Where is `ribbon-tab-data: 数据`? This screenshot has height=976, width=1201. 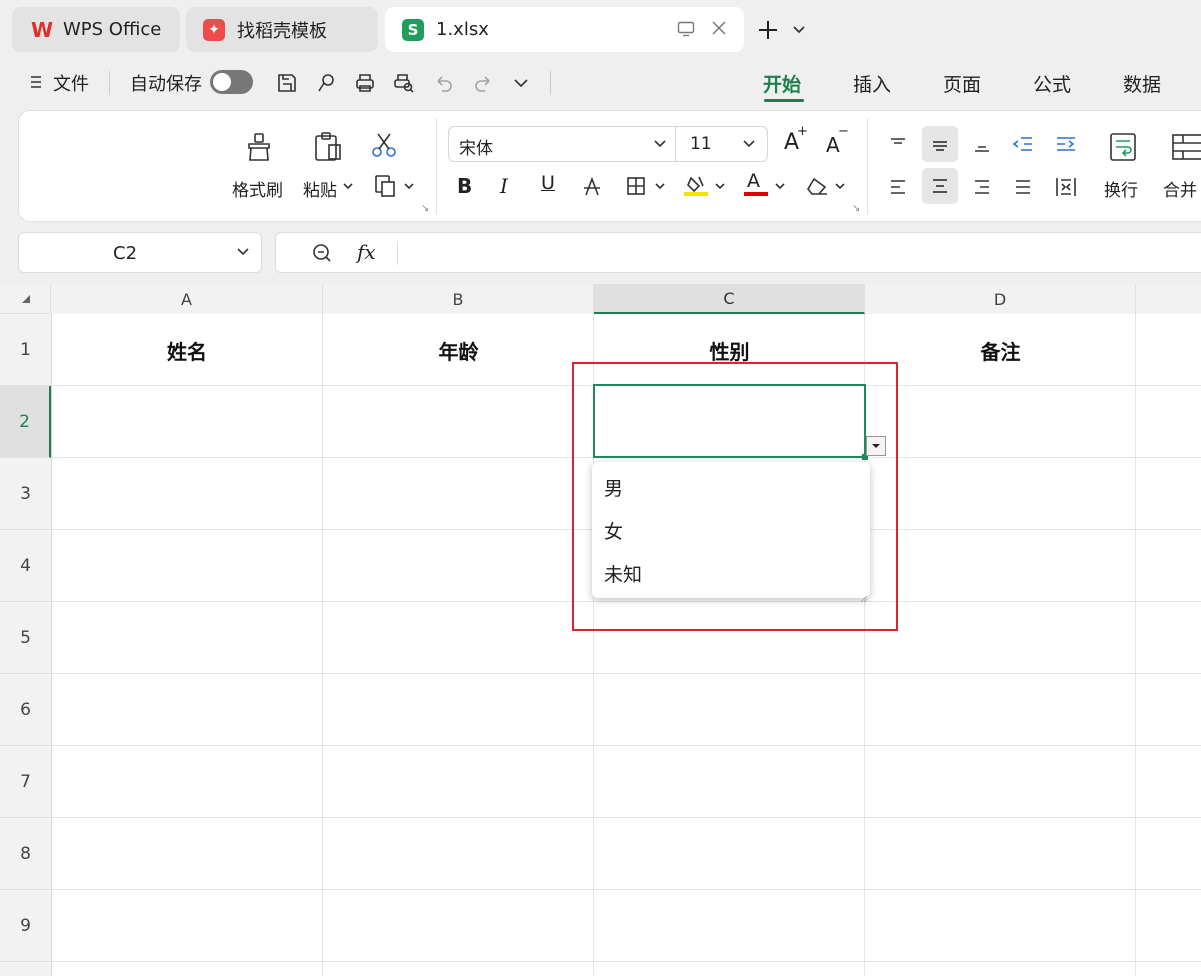
ribbon-tab-data: 数据 is located at coordinates (1142, 83).